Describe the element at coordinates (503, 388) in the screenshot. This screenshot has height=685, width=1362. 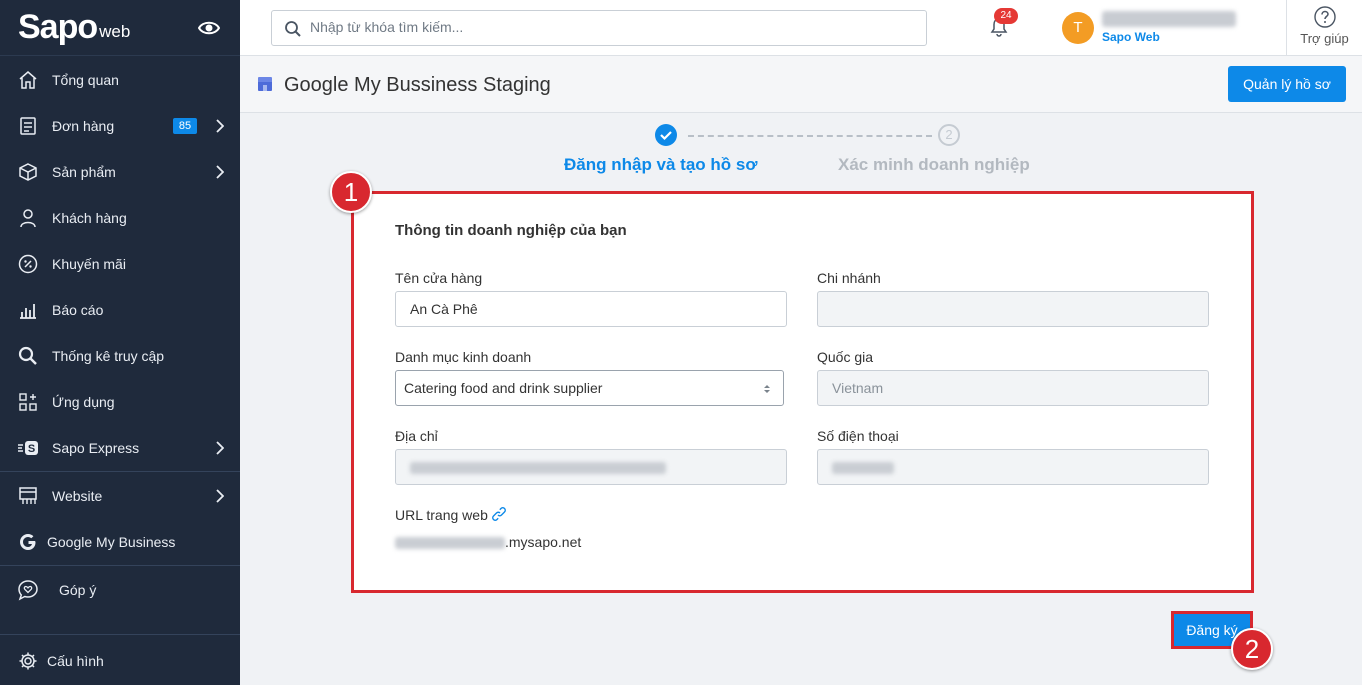
I see `category-selected-value: Catering food and drink supplier` at that location.